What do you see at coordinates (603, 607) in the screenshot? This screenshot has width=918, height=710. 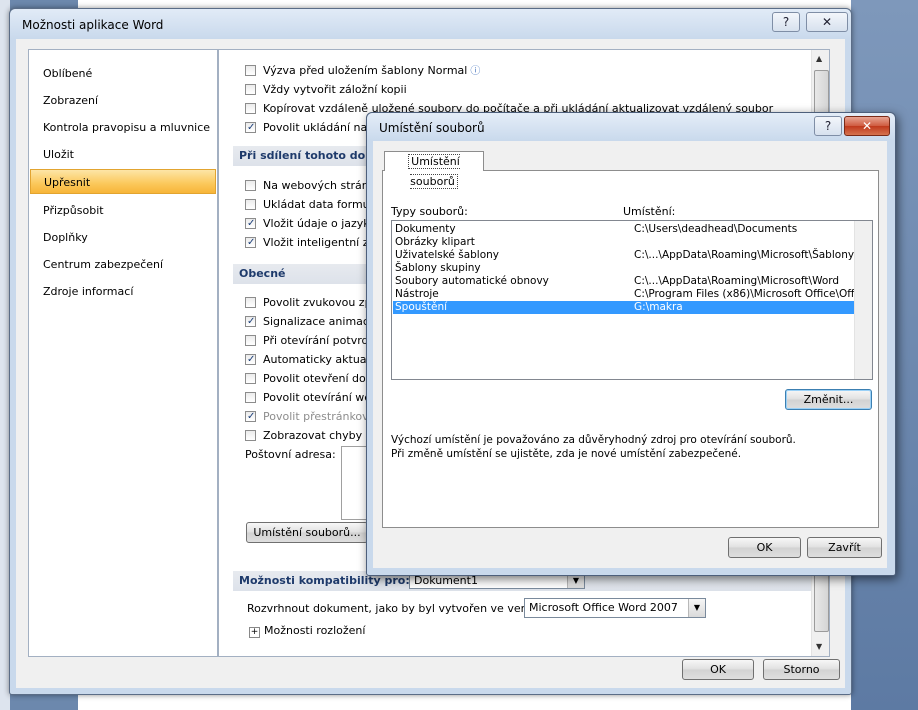 I see `layout-version-value: Microsoft Office Word 2007` at bounding box center [603, 607].